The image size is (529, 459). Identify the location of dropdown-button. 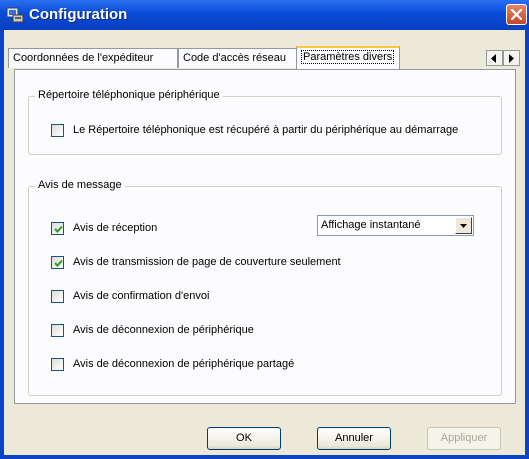
(463, 225).